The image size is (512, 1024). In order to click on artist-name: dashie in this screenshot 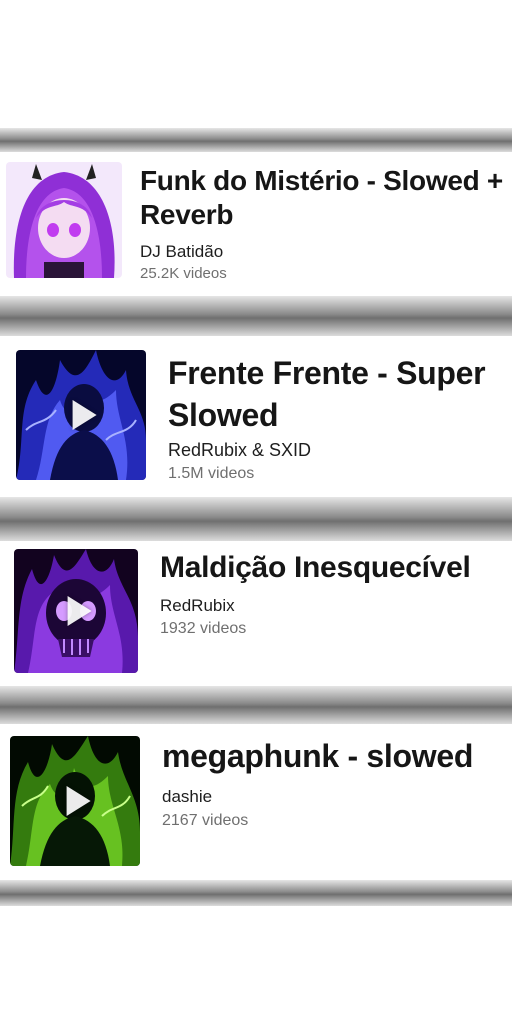, I will do `click(187, 797)`.